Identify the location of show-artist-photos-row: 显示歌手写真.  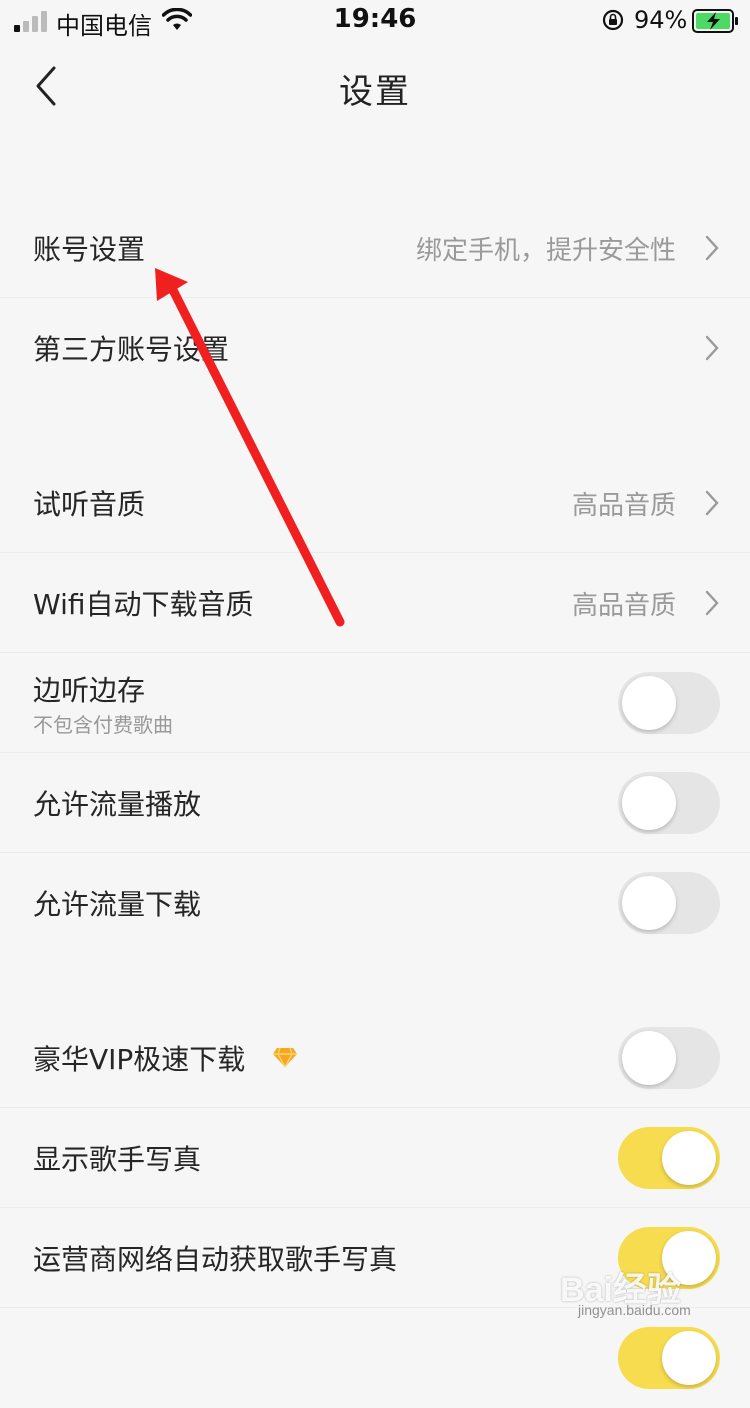
(375, 1158).